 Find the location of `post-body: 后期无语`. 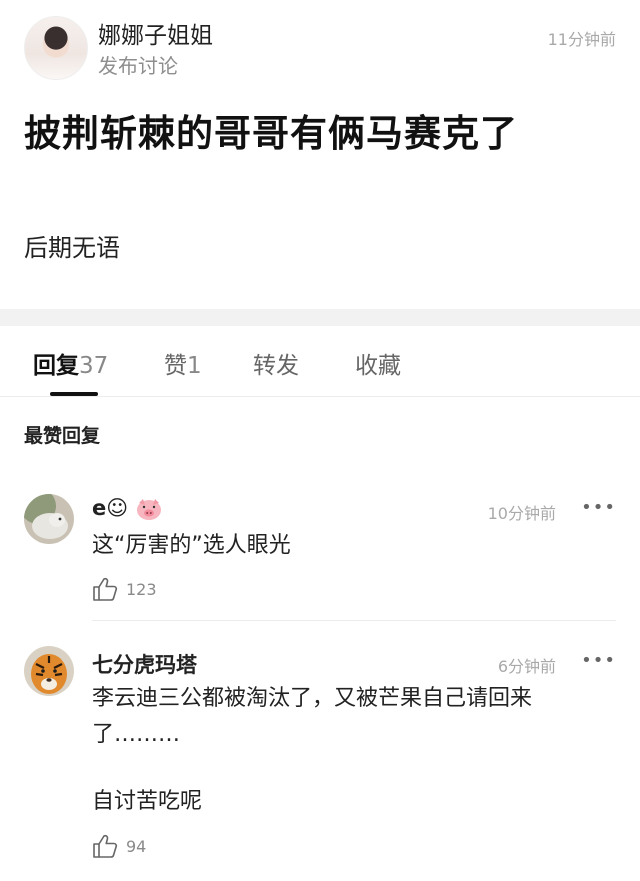

post-body: 后期无语 is located at coordinates (72, 248).